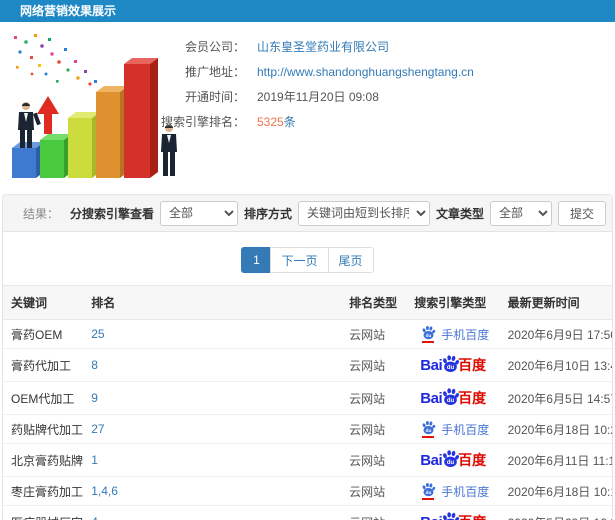 The height and width of the screenshot is (520, 615). Describe the element at coordinates (43, 334) in the screenshot. I see `keyword-cell: 膏药OEM` at that location.